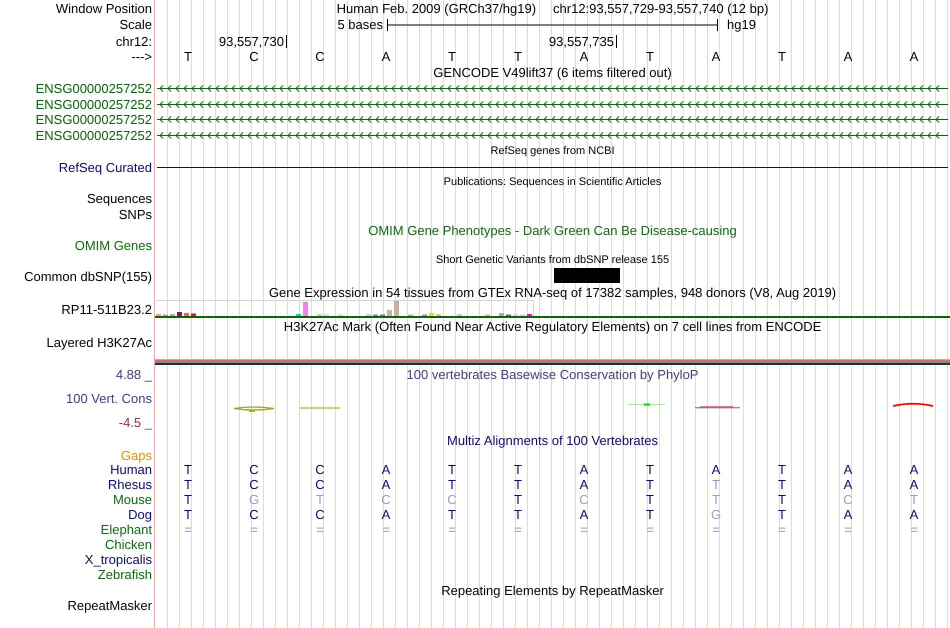  I want to click on track-label: RP11-511B23.2, so click(106, 309).